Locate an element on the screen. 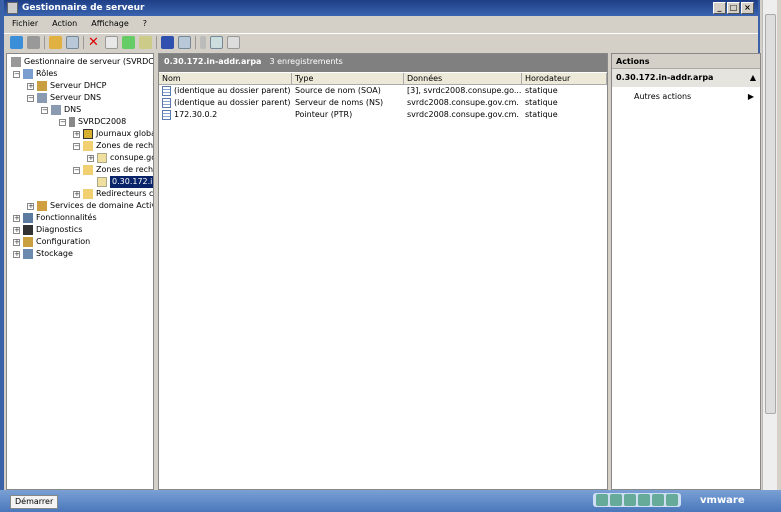 This screenshot has height=512, width=781. tree-roles: − Rôles is located at coordinates (35, 74).